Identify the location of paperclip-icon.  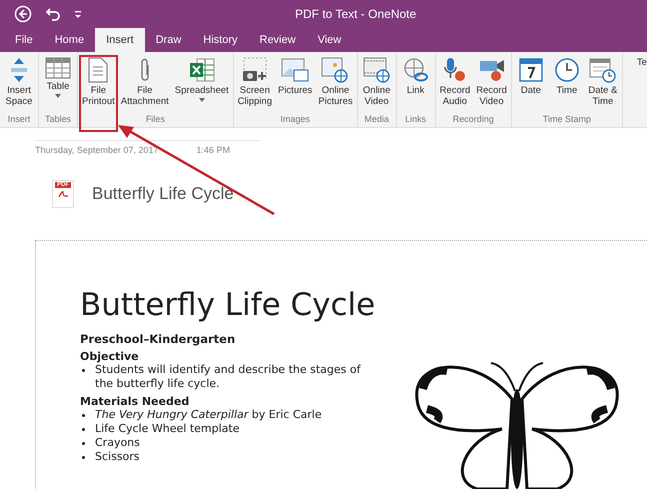
(144, 70).